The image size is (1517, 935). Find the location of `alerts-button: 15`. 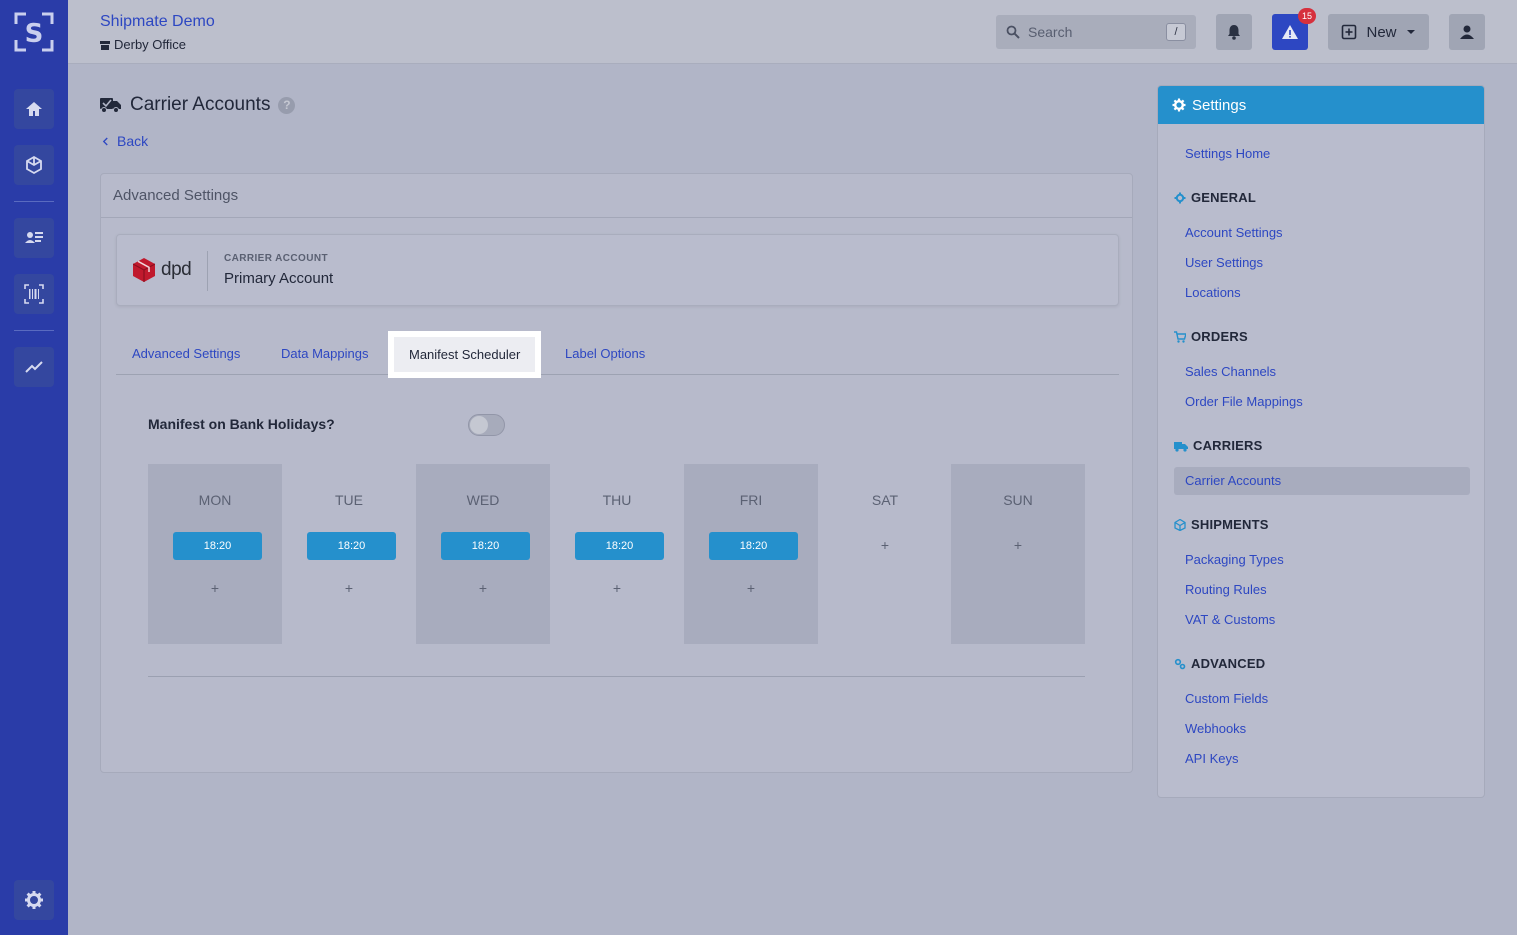

alerts-button: 15 is located at coordinates (1294, 29).